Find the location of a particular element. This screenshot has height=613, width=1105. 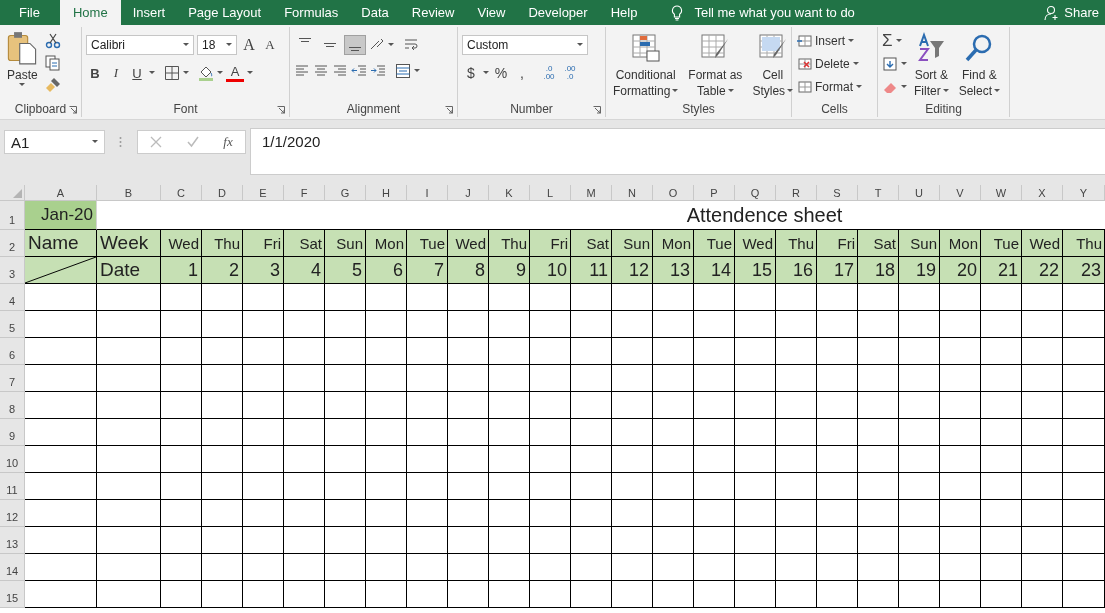

bottom-align-button is located at coordinates (355, 45).